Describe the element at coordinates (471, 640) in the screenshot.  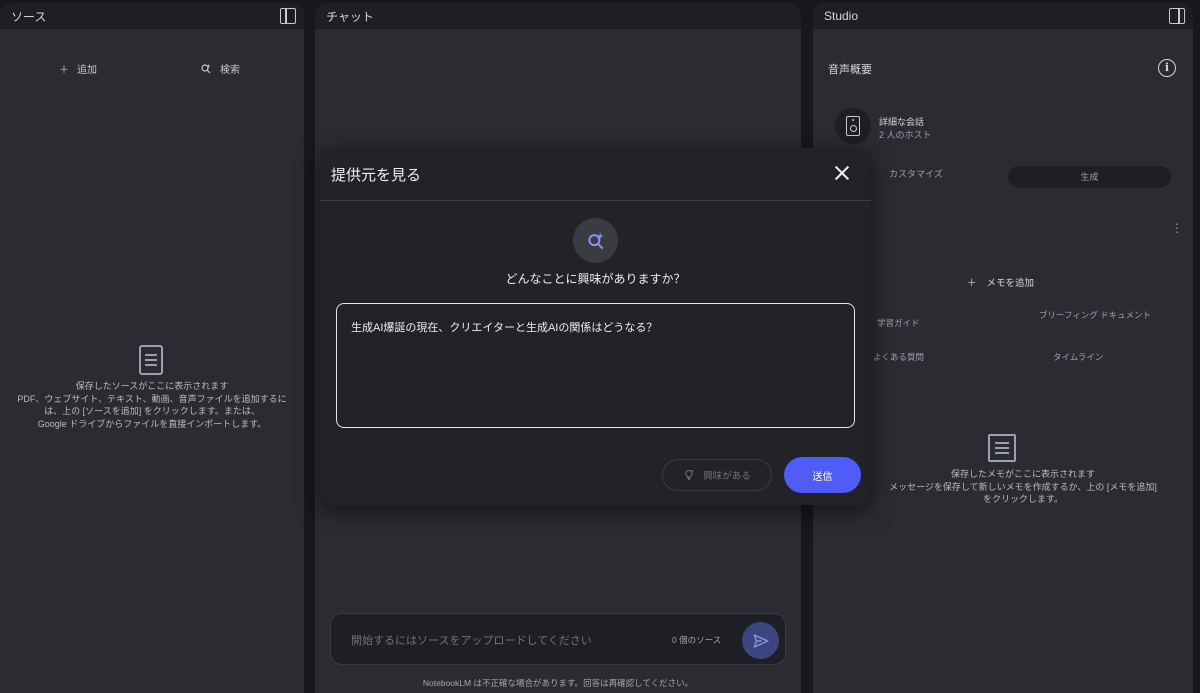
I see `chat-input-placeholder: 開始するにはソースをアップロードしてください` at that location.